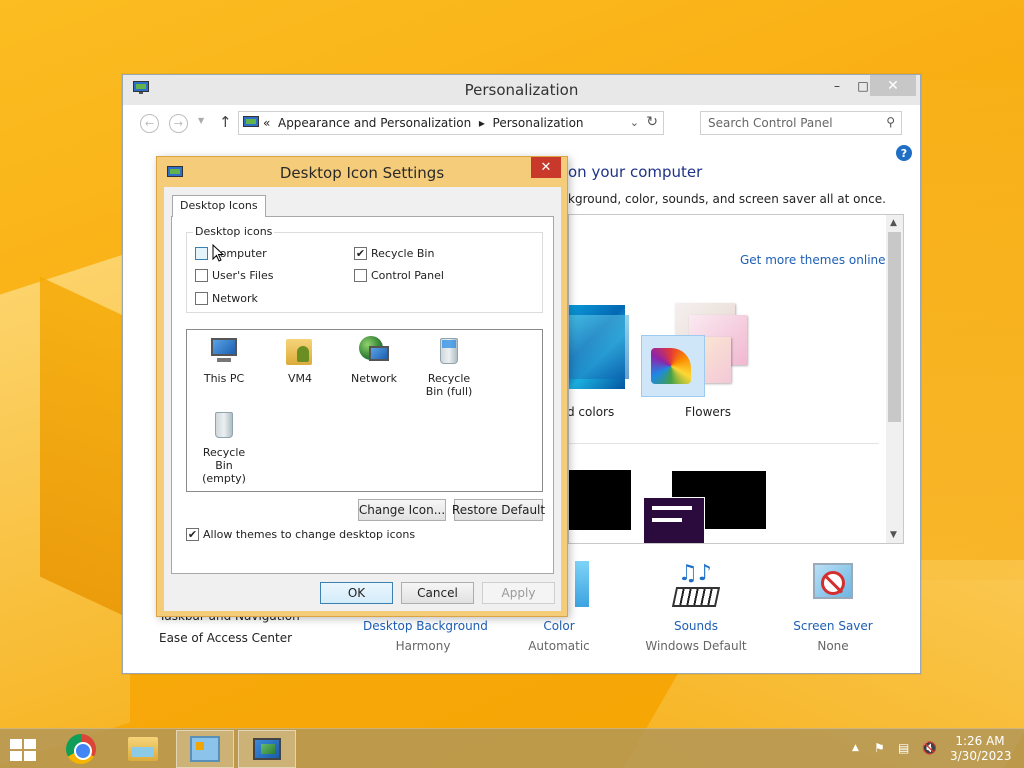  I want to click on action-center-flag-icon: ⚑, so click(879, 748).